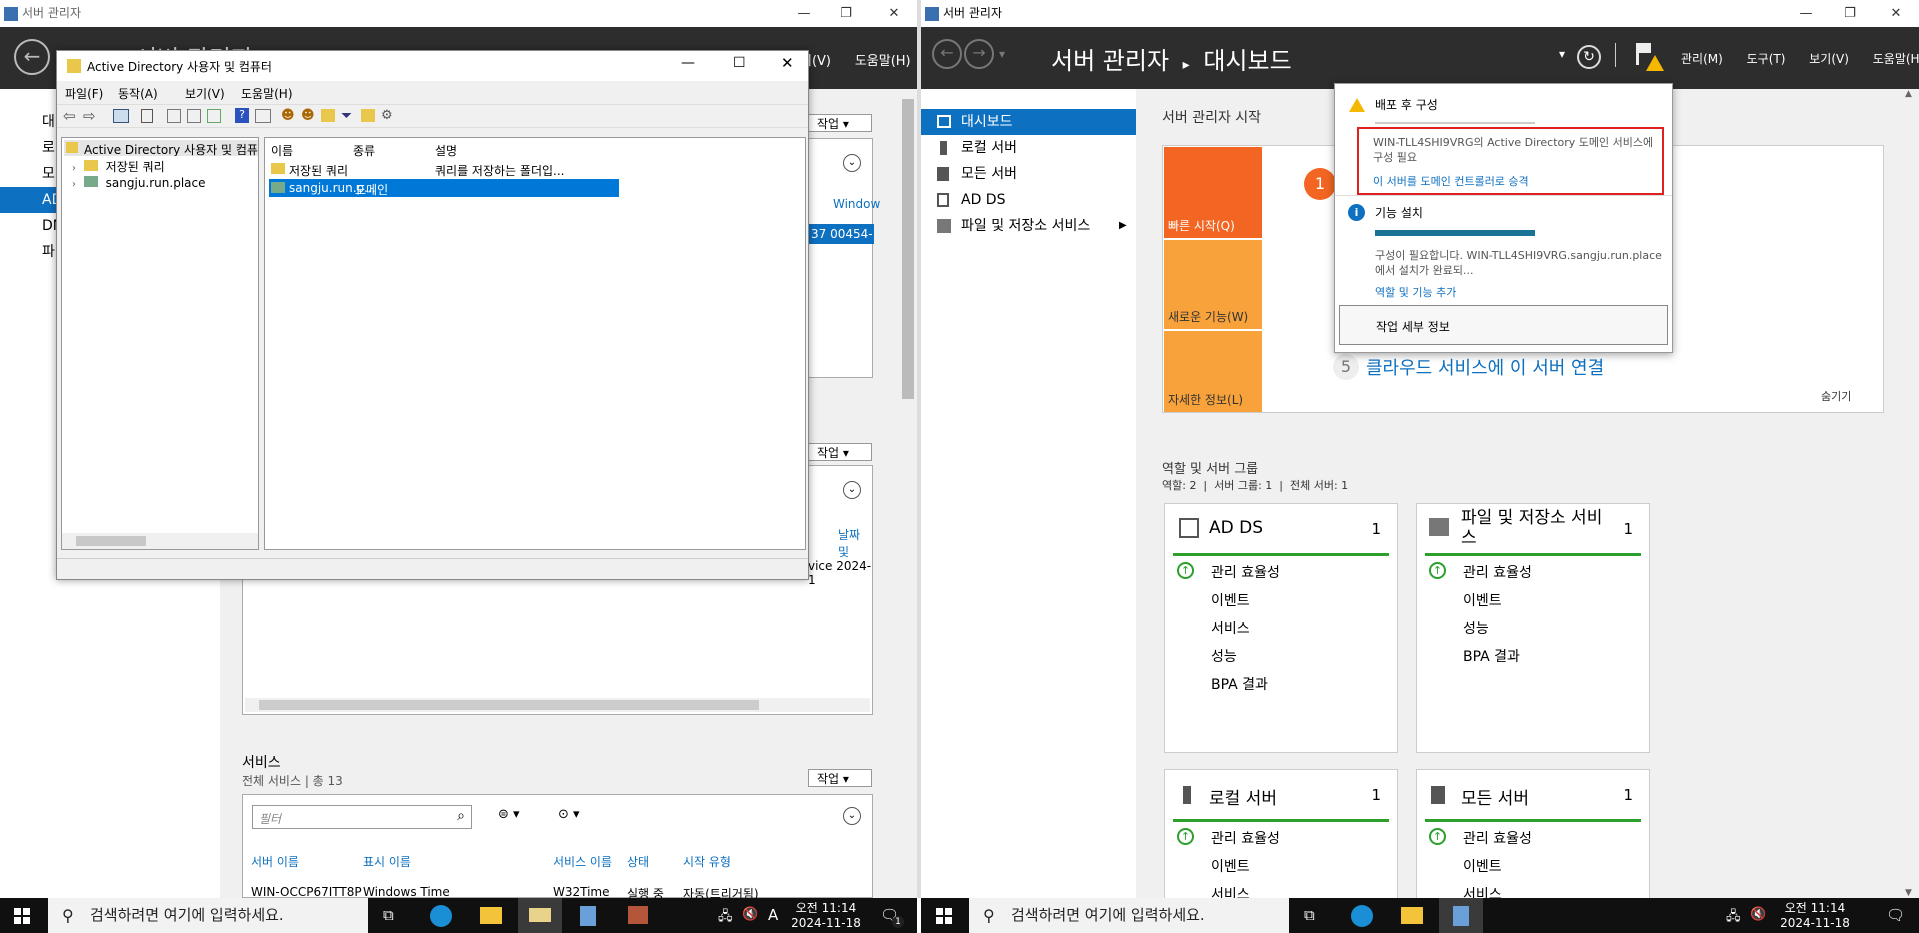 This screenshot has height=933, width=1919. I want to click on filter-input: 필터 ⌕, so click(362, 817).